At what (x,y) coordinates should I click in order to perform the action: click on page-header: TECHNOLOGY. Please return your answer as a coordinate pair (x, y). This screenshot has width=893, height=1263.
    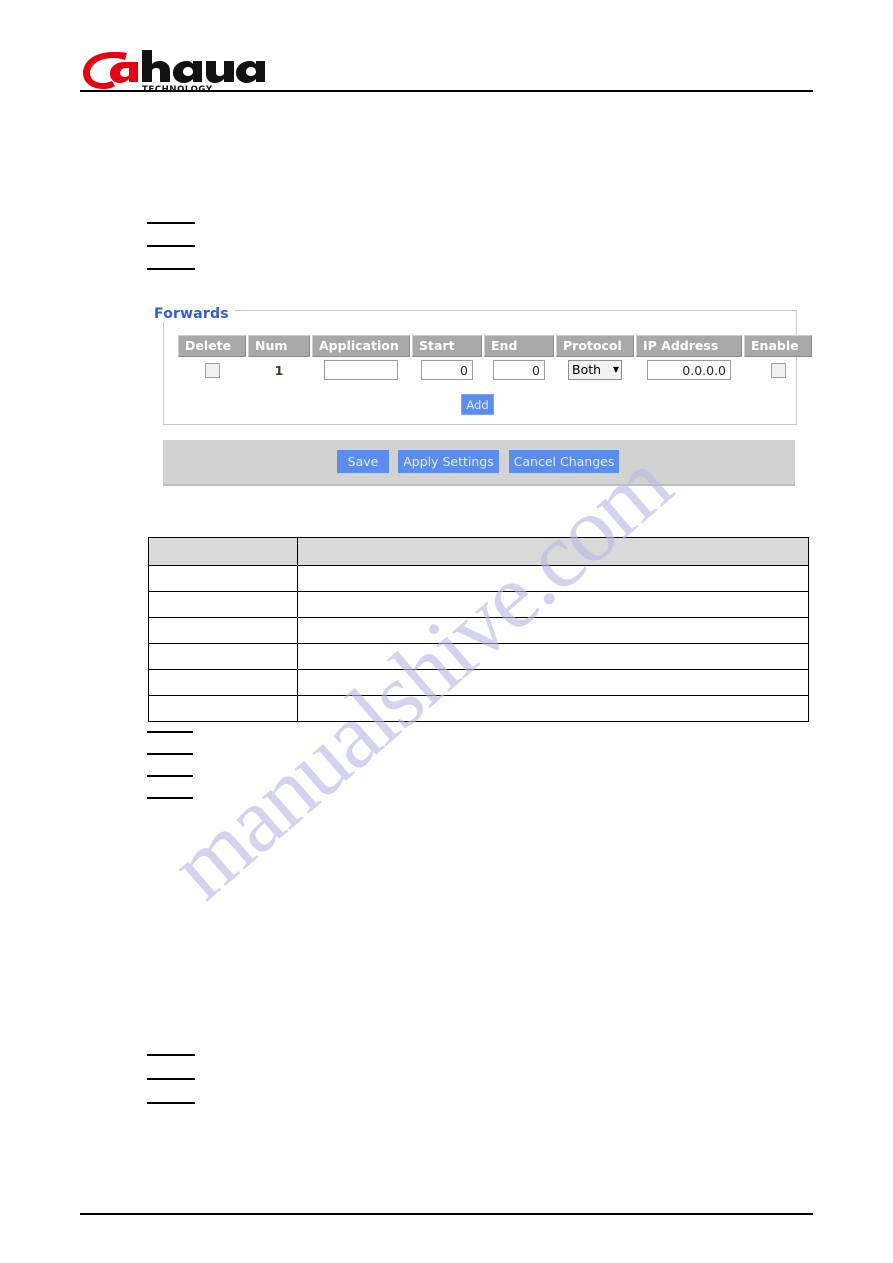
    Looking at the image, I should click on (446, 50).